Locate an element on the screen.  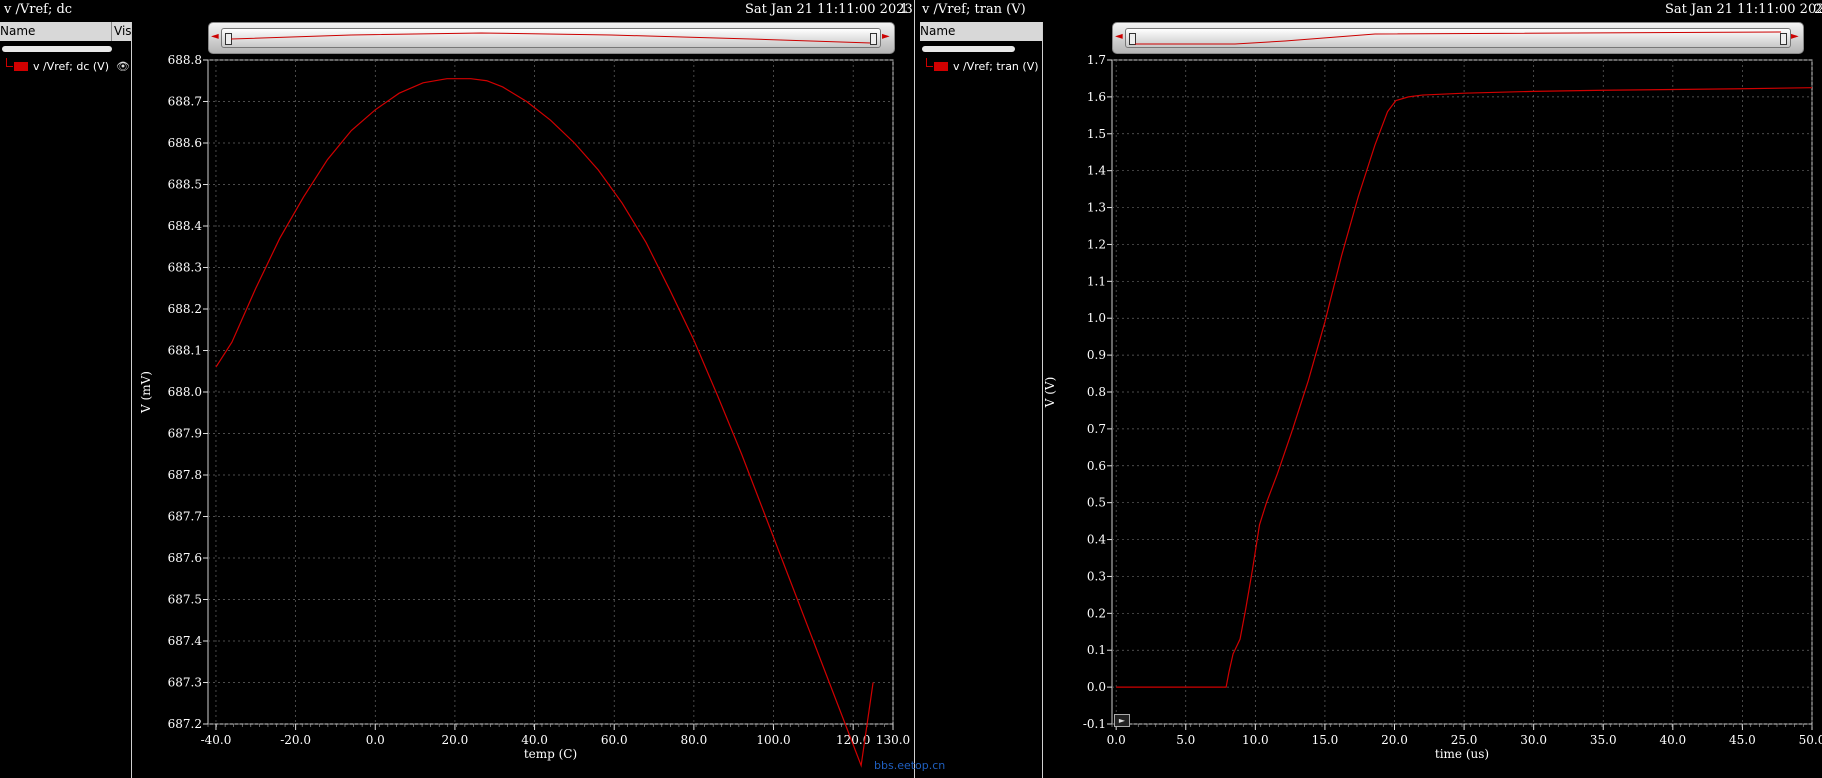
x-tick-label: 60.0 is located at coordinates (614, 740).